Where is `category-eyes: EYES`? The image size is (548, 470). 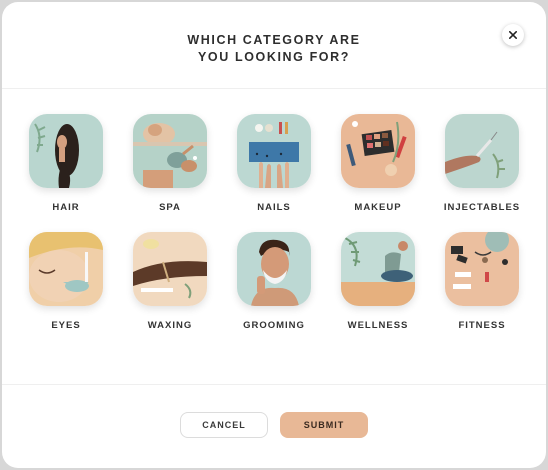 category-eyes: EYES is located at coordinates (66, 283).